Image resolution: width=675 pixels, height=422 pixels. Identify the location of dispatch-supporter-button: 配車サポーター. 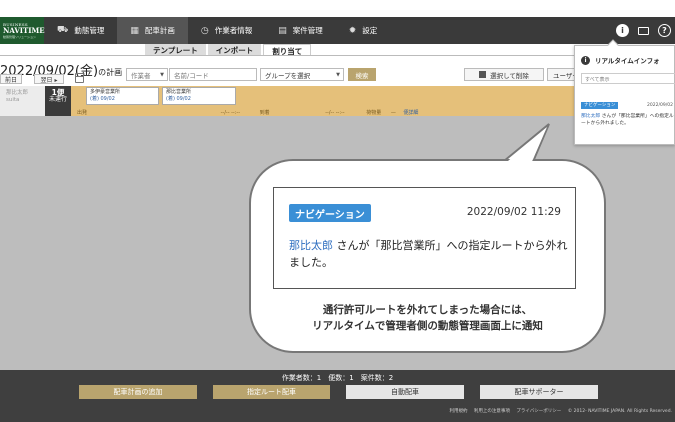
(539, 392).